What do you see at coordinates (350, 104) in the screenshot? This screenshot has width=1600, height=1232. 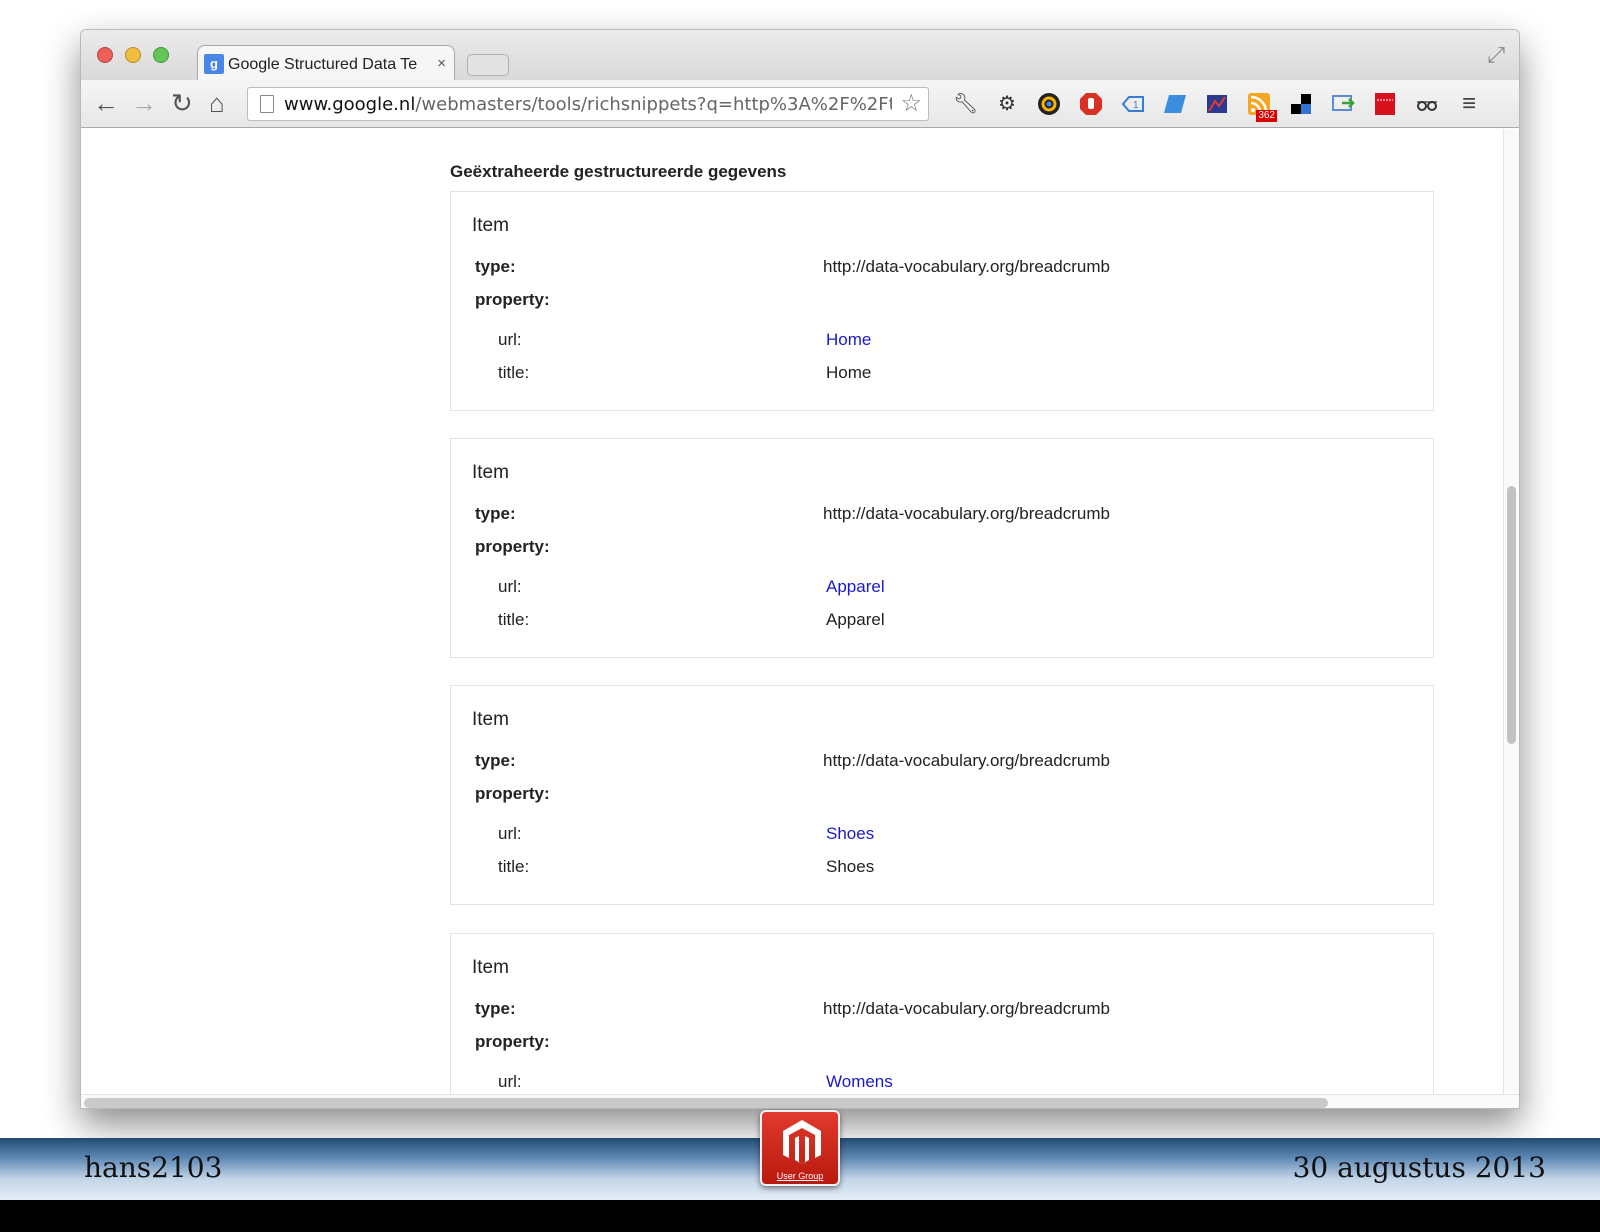 I see `url-domain: www.google.nl` at bounding box center [350, 104].